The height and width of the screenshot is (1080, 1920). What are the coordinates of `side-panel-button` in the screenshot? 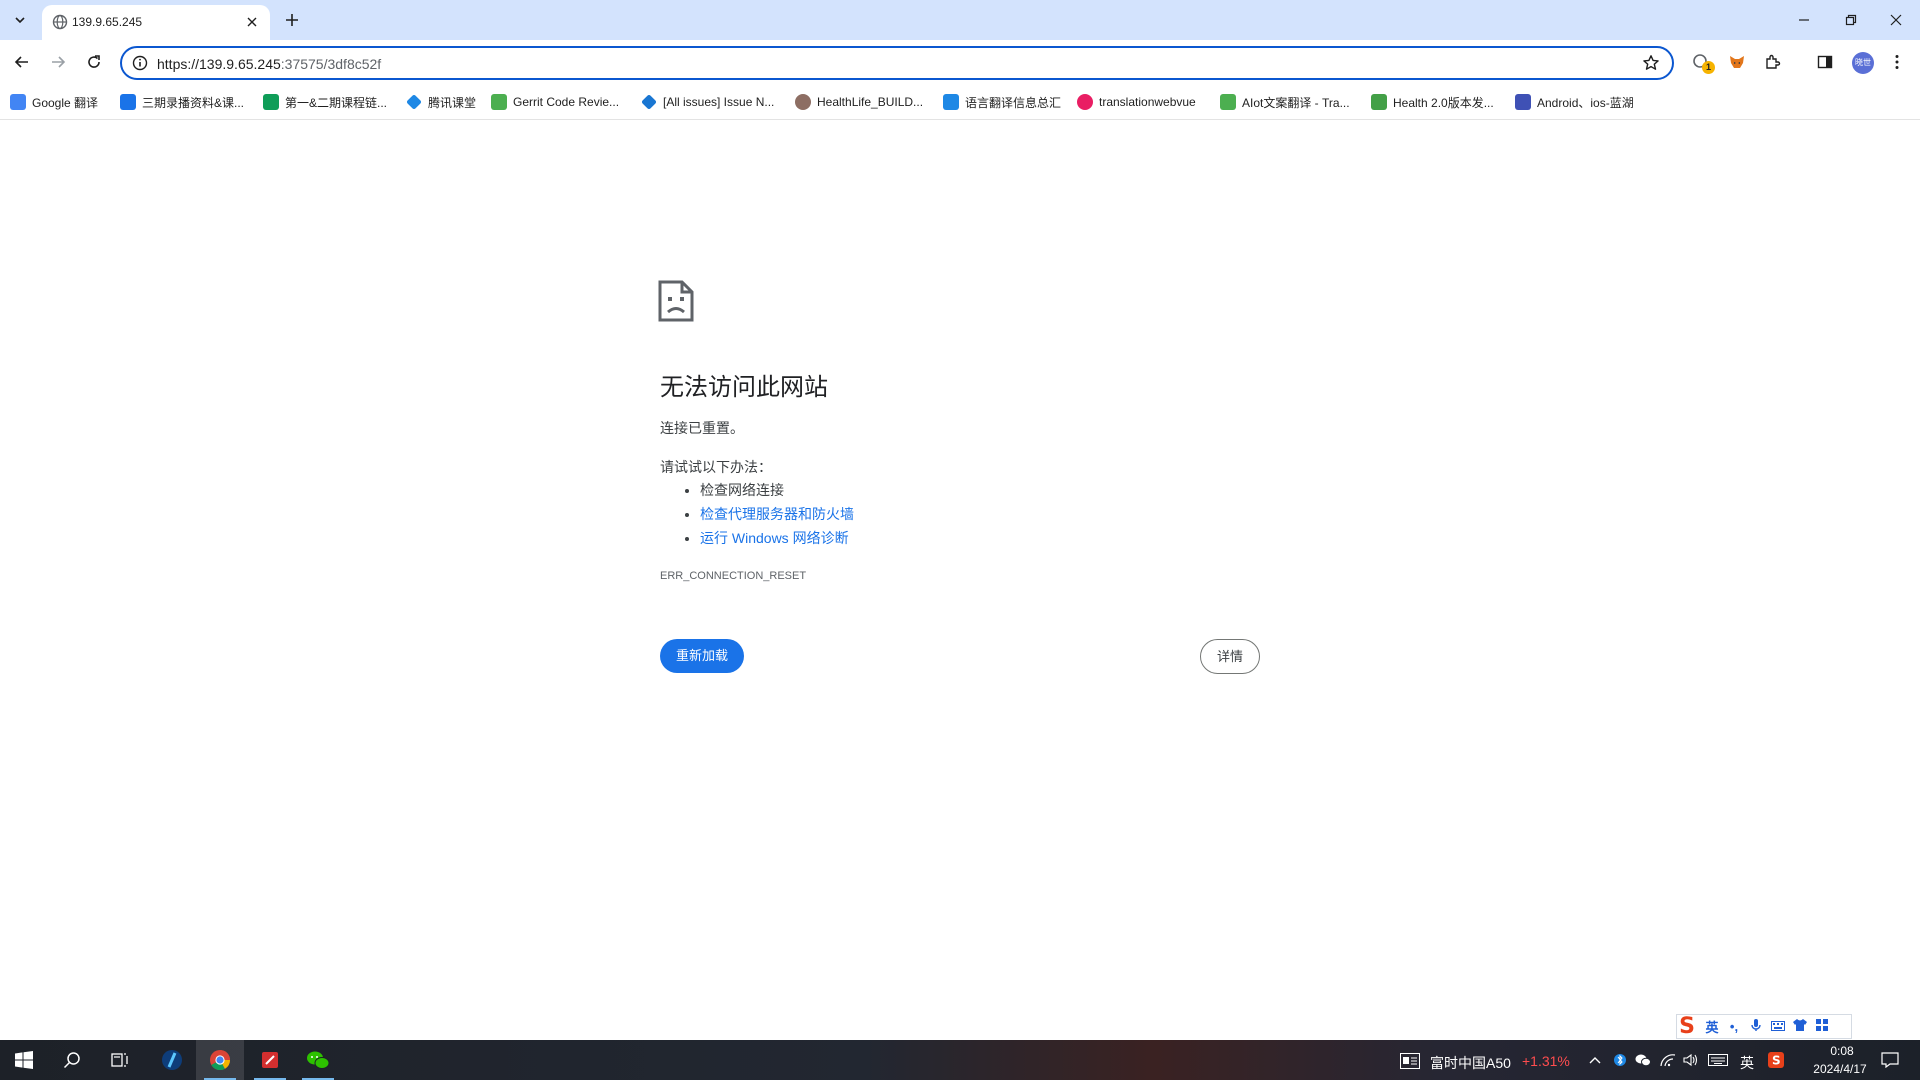 It's located at (1825, 62).